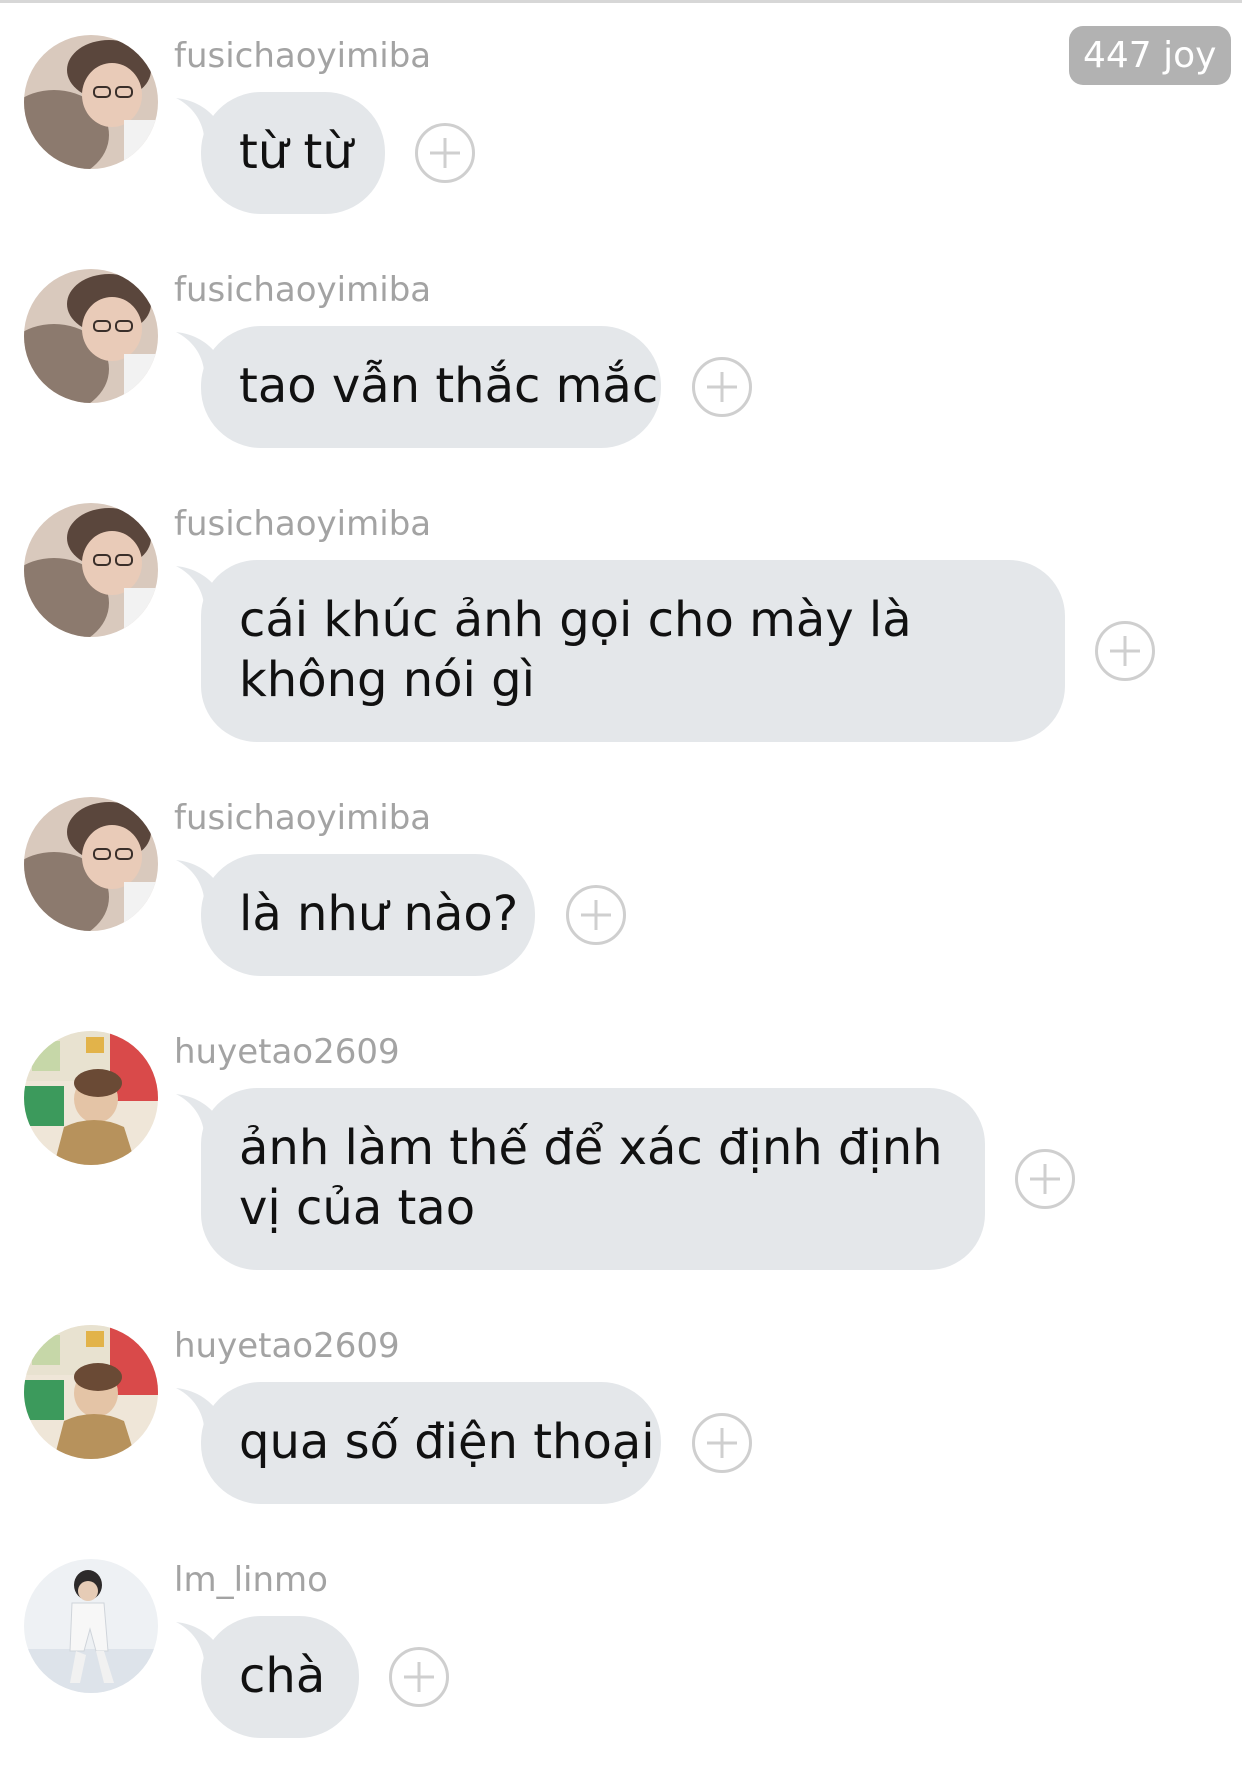  What do you see at coordinates (293, 153) in the screenshot?
I see `message-bubble: từ từ` at bounding box center [293, 153].